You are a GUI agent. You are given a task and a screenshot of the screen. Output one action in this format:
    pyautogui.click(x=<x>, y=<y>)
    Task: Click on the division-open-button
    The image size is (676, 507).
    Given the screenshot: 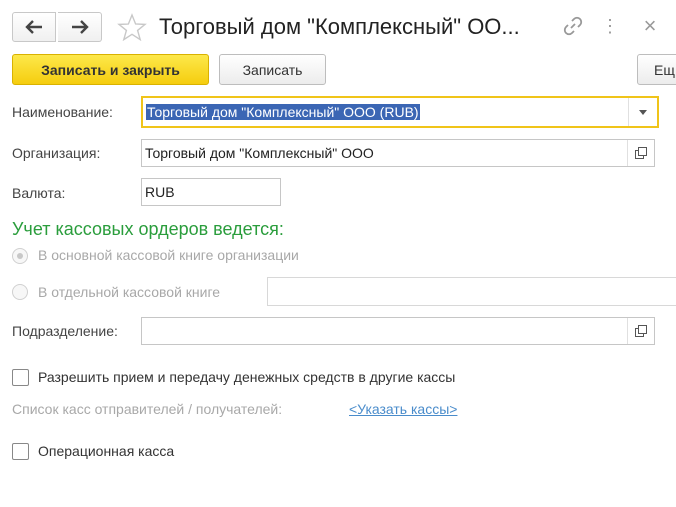 What is the action you would take?
    pyautogui.click(x=640, y=331)
    